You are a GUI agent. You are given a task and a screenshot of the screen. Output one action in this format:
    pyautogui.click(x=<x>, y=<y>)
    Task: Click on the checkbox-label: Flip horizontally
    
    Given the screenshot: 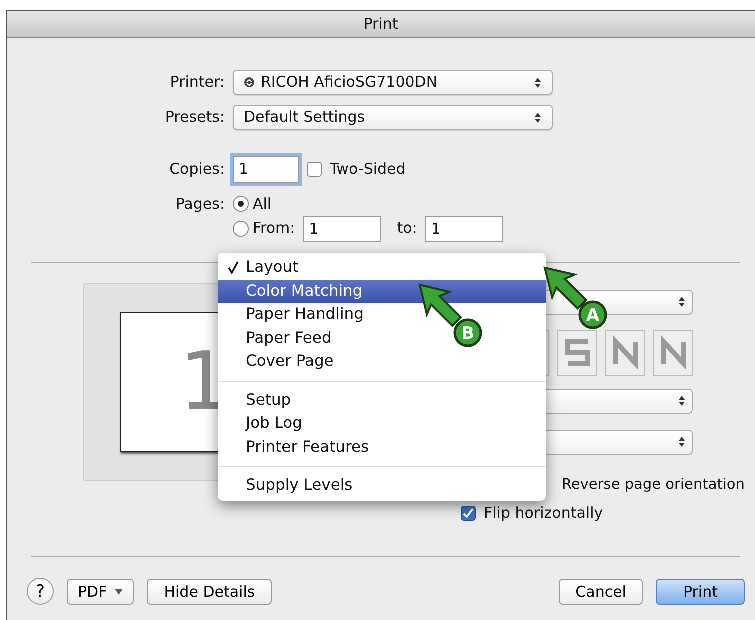 What is the action you would take?
    pyautogui.click(x=544, y=513)
    